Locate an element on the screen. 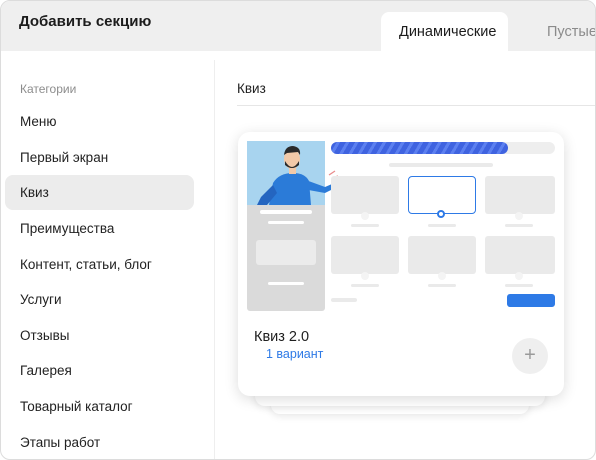 The height and width of the screenshot is (460, 596). section-divider is located at coordinates (416, 105).